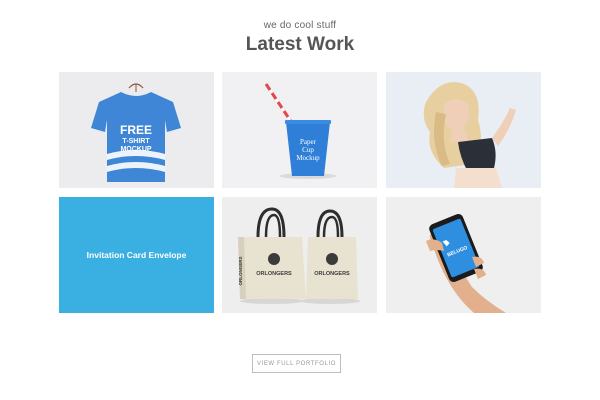 This screenshot has width=600, height=400. I want to click on portfolio-item-paper-cup: Paper Cup Mockup, so click(299, 130).